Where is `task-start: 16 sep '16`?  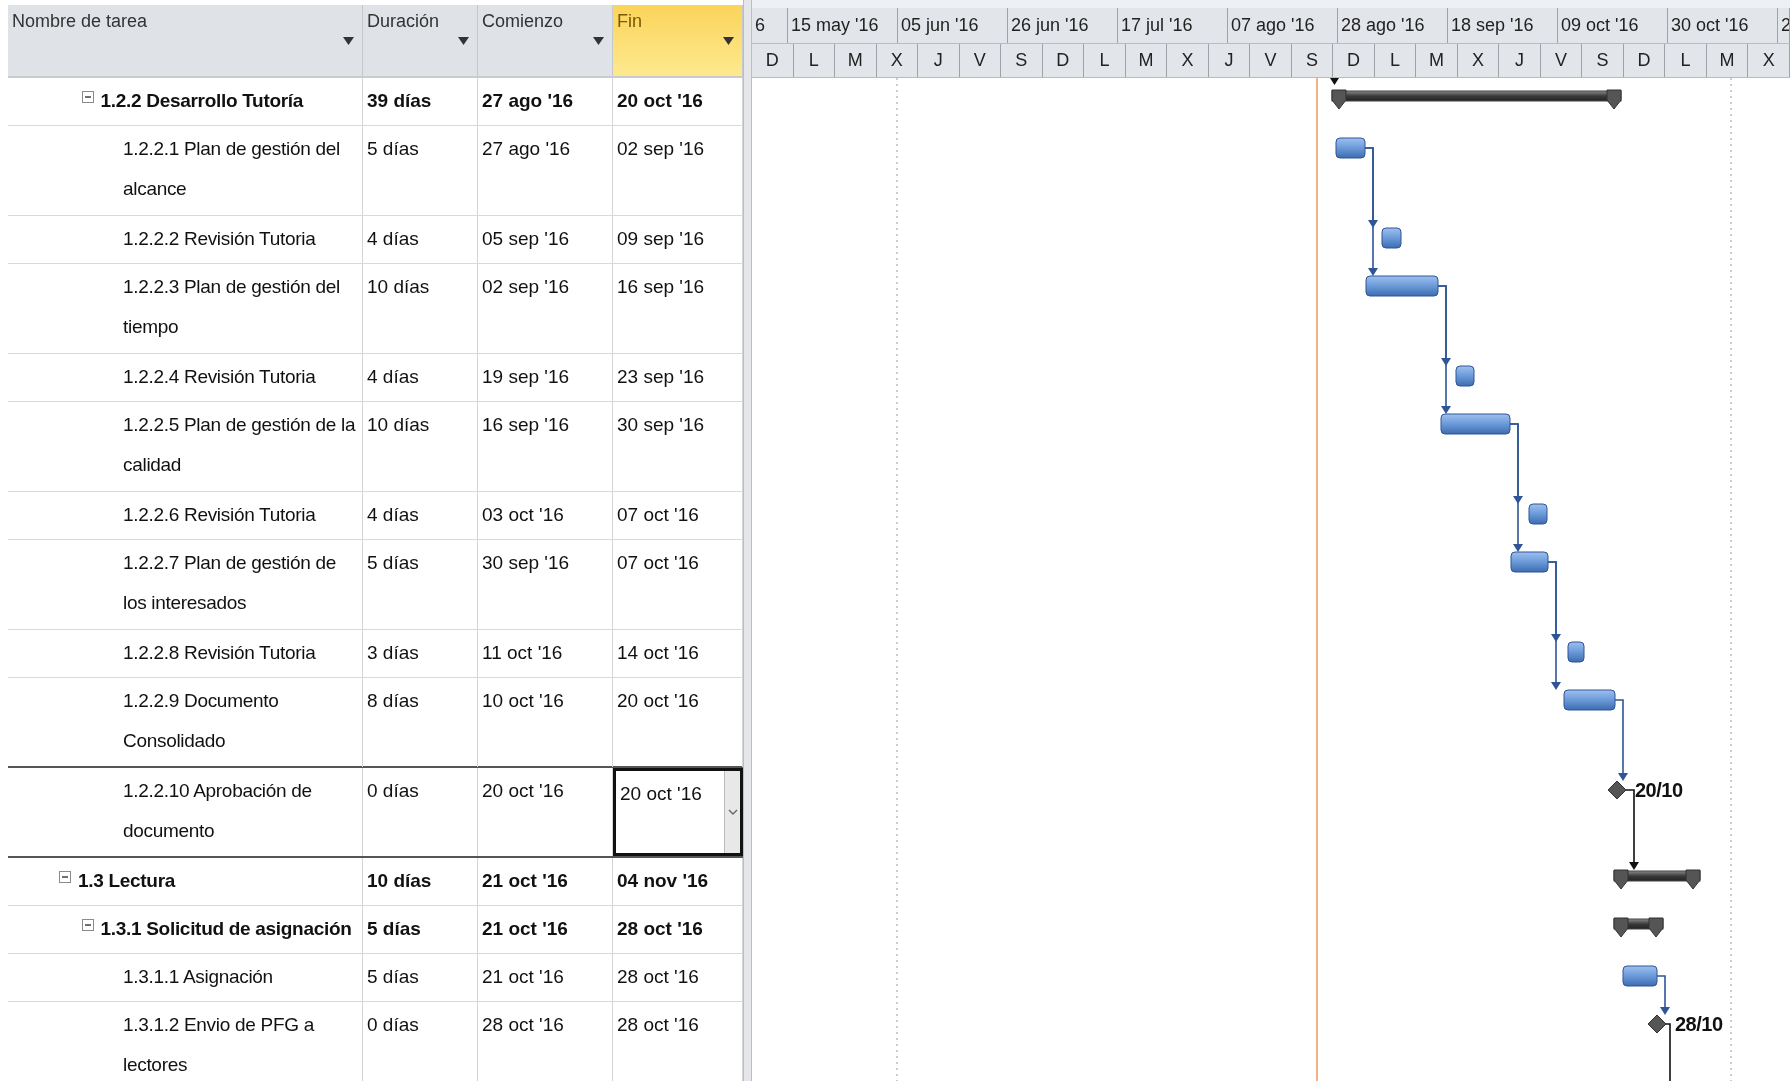
task-start: 16 sep '16 is located at coordinates (526, 424).